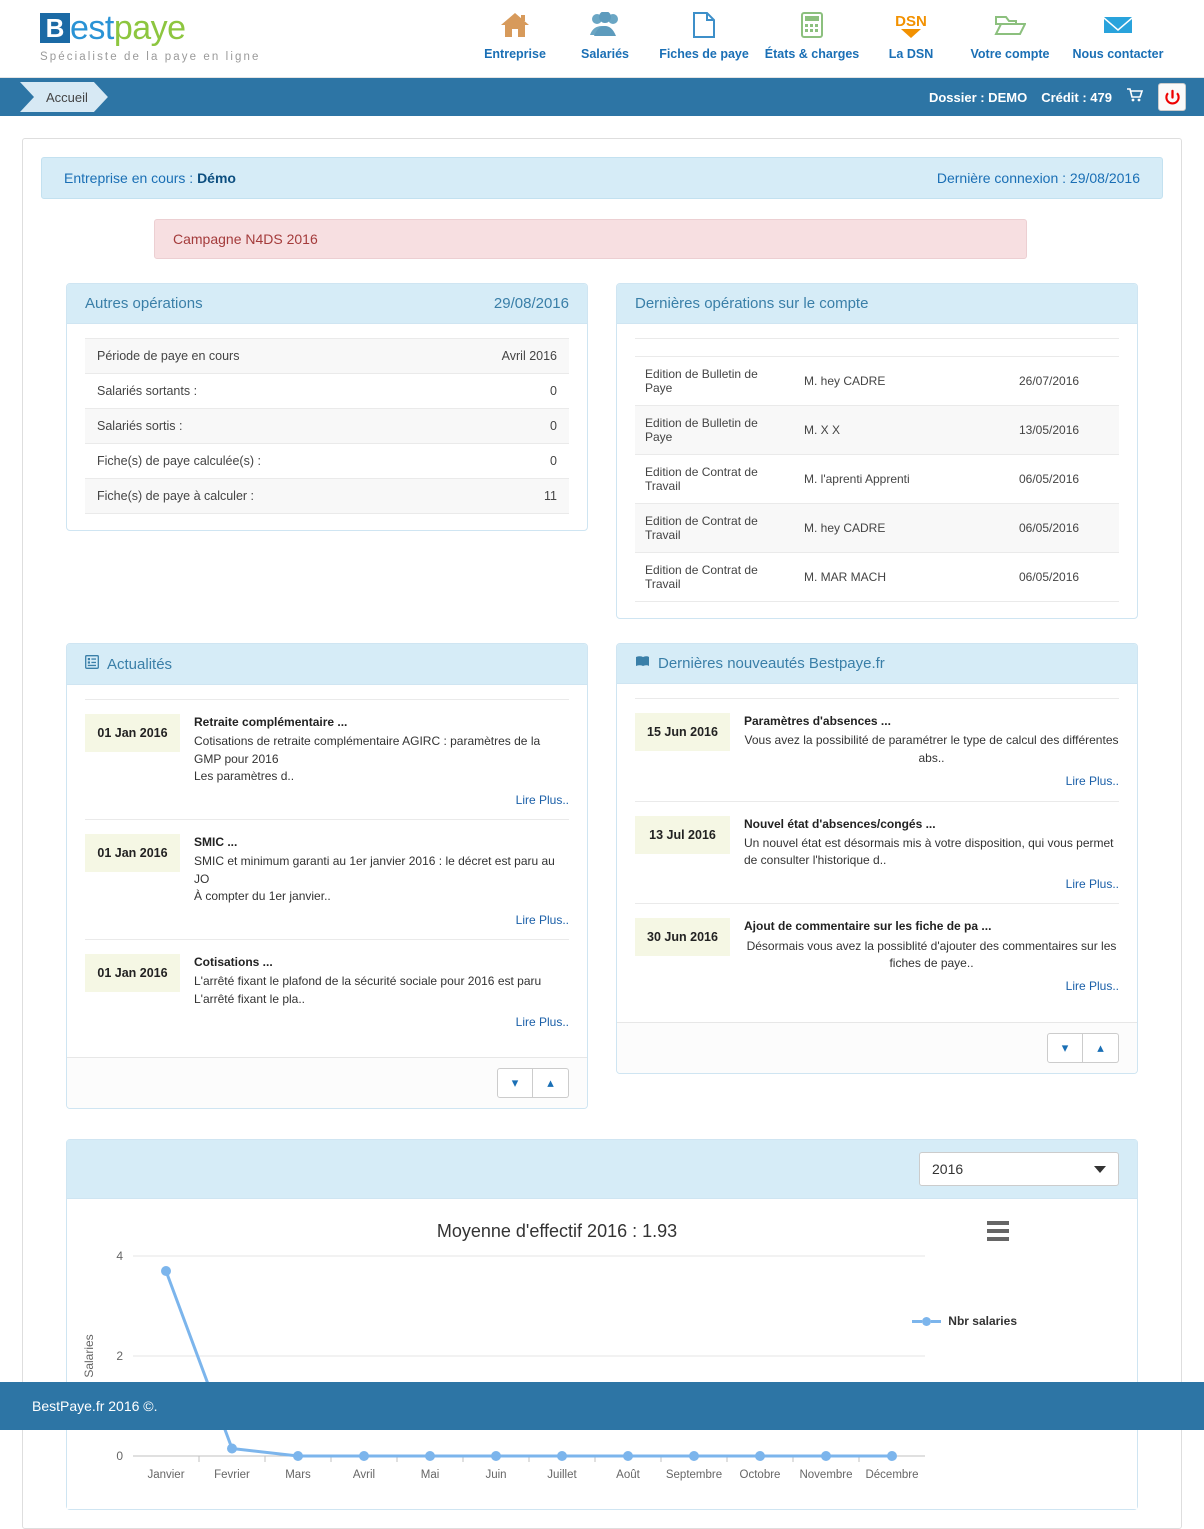 The width and height of the screenshot is (1204, 1529). I want to click on svg-text: Mai, so click(430, 1475).